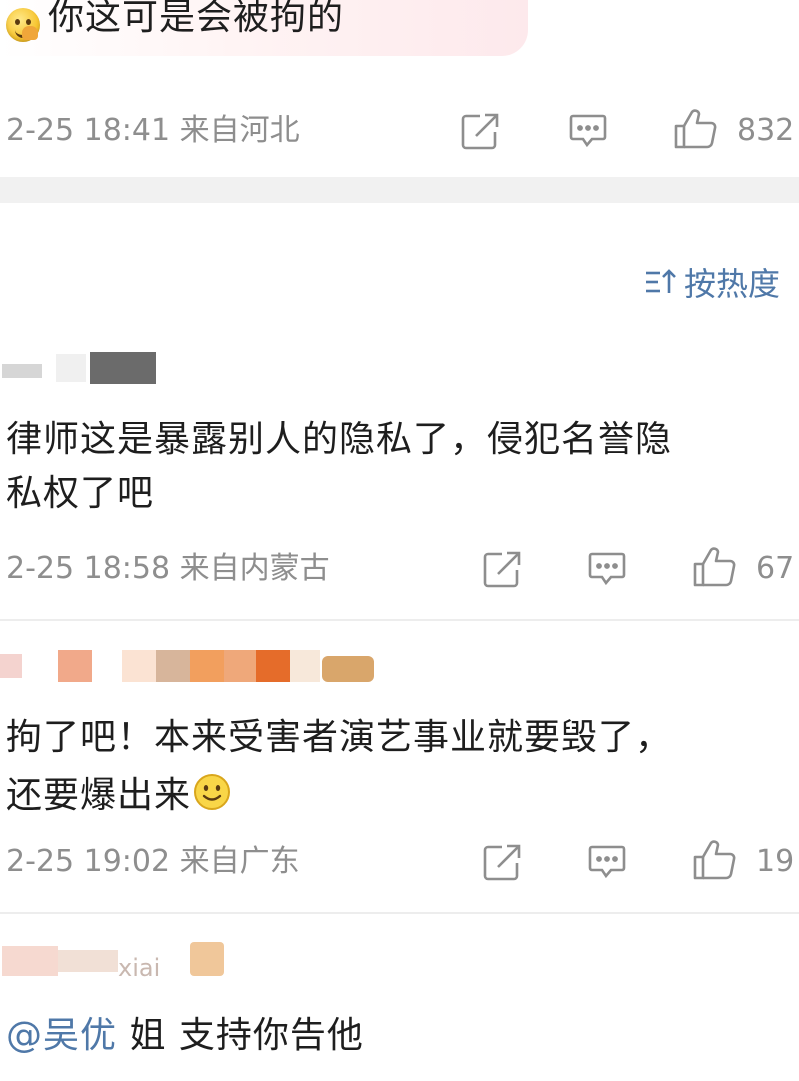 The height and width of the screenshot is (1081, 799). What do you see at coordinates (23, 25) in the screenshot?
I see `face-with-hand-emoji` at bounding box center [23, 25].